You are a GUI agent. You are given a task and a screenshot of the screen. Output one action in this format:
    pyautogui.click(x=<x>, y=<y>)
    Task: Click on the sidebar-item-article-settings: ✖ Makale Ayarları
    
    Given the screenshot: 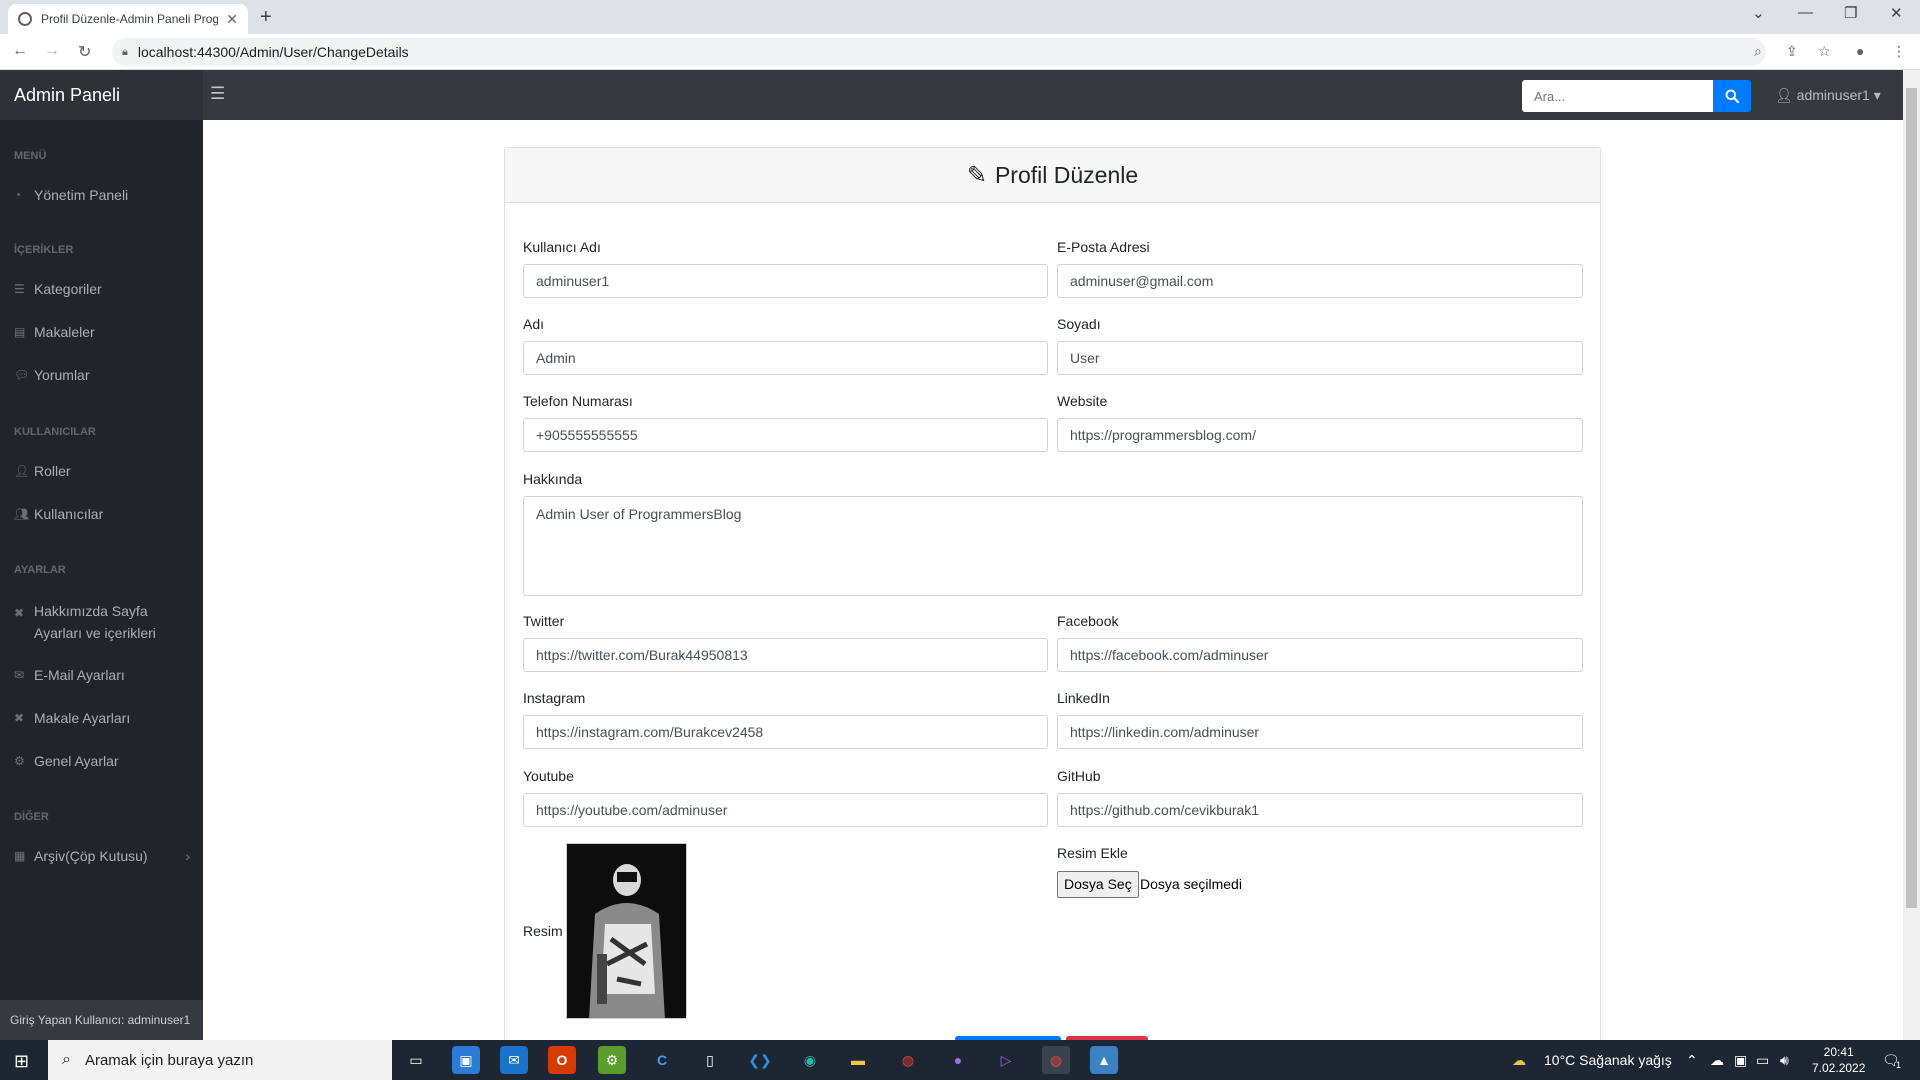 What is the action you would take?
    pyautogui.click(x=104, y=718)
    